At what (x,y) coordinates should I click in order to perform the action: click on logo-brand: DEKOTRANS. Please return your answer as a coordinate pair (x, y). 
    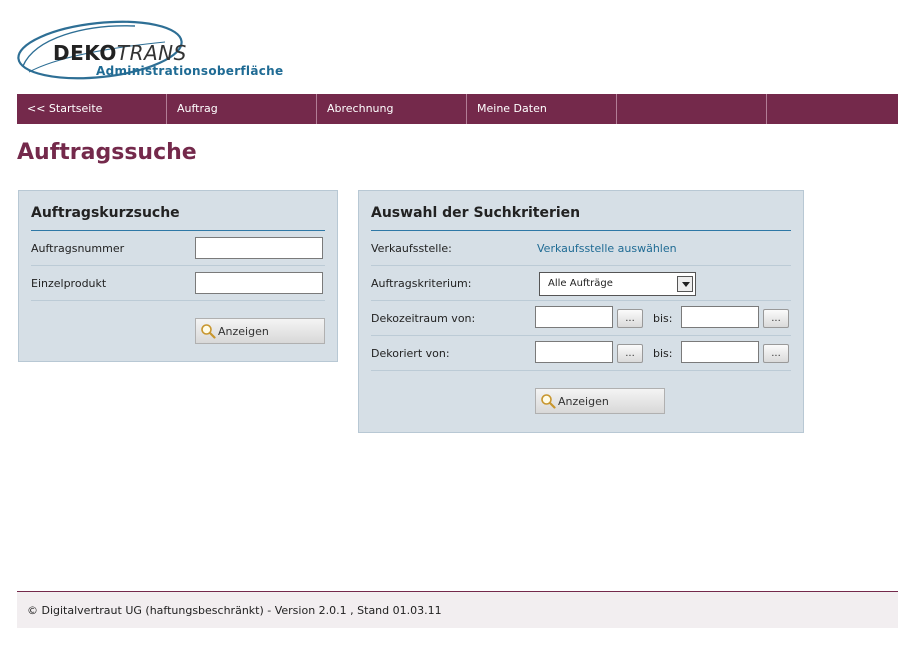
    Looking at the image, I should click on (120, 53).